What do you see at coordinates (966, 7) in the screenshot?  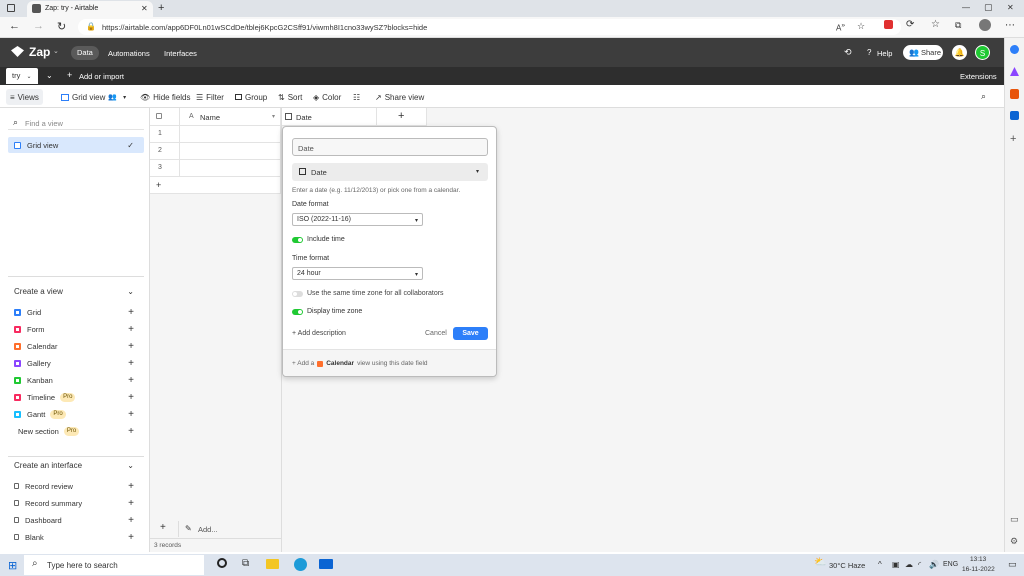 I see `minimize-button: —` at bounding box center [966, 7].